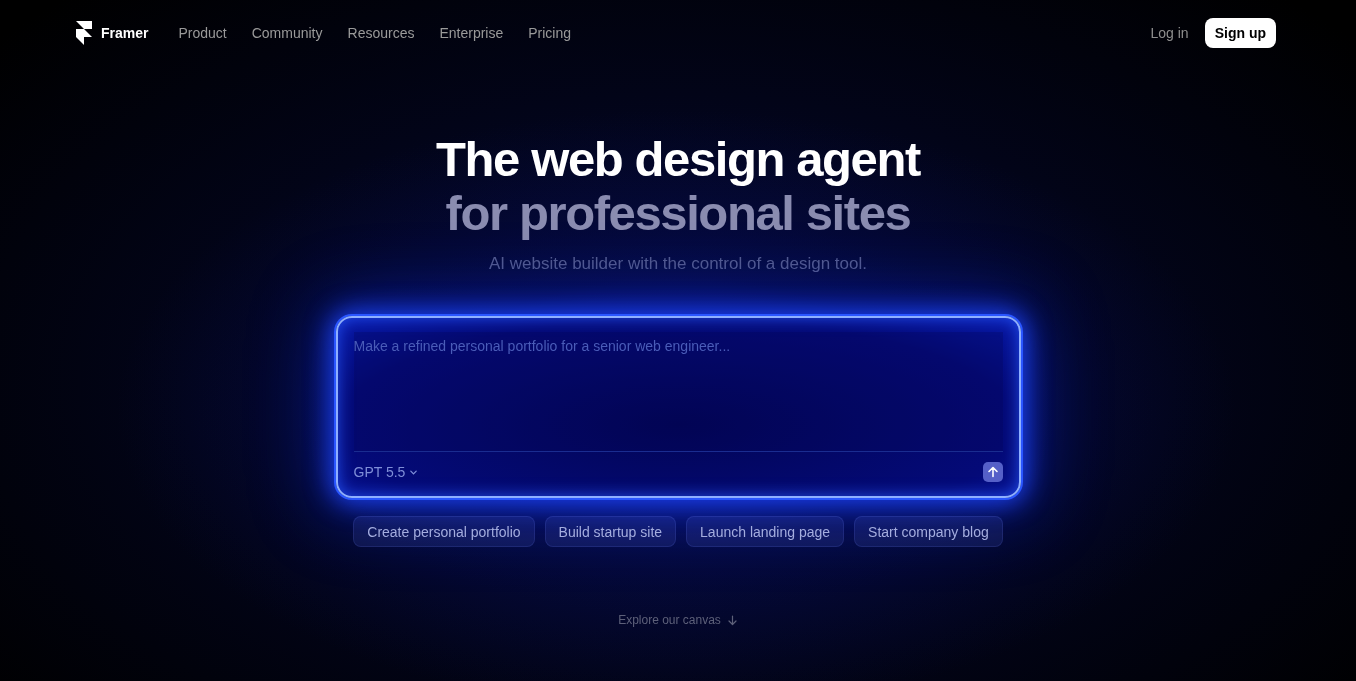 The width and height of the screenshot is (1356, 681). I want to click on arrow-down-icon, so click(732, 620).